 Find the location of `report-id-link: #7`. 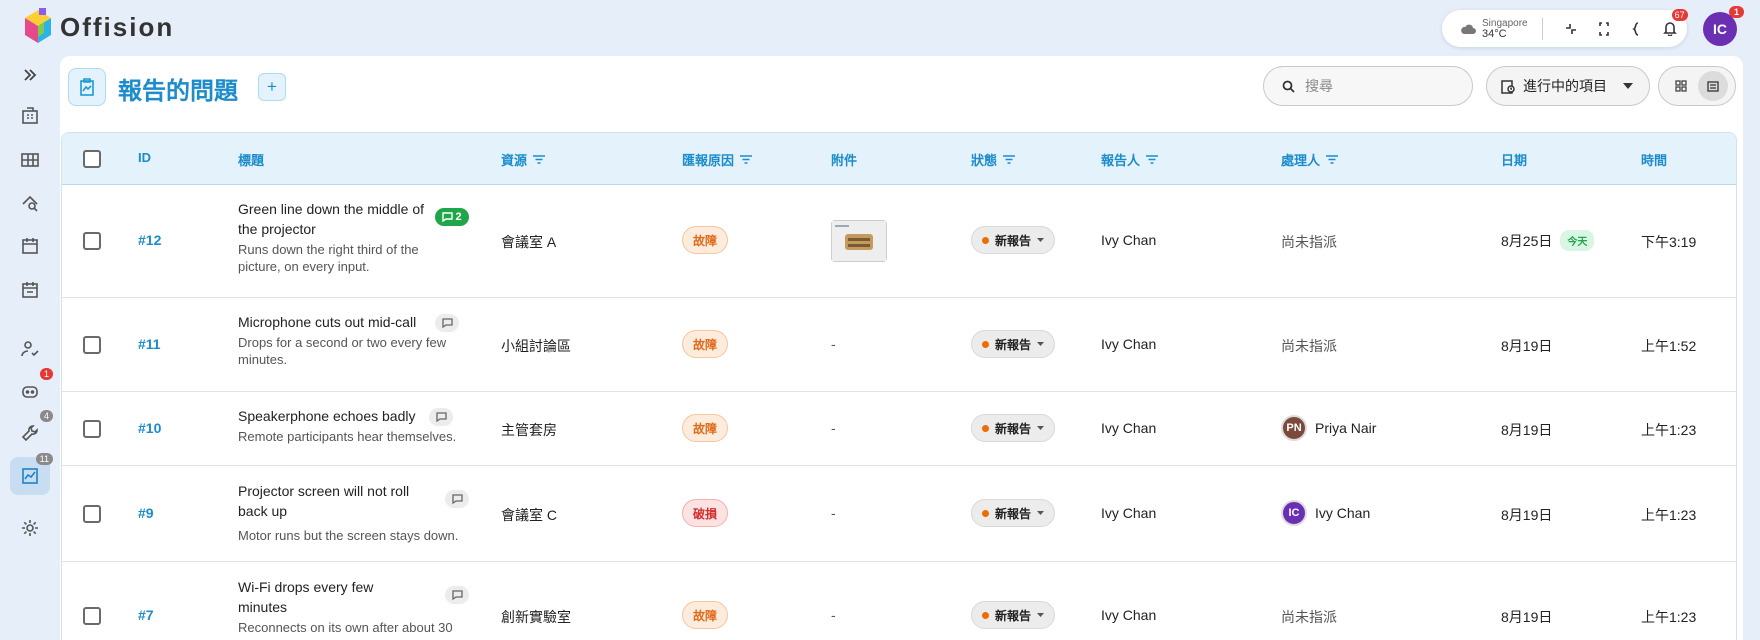

report-id-link: #7 is located at coordinates (146, 615).